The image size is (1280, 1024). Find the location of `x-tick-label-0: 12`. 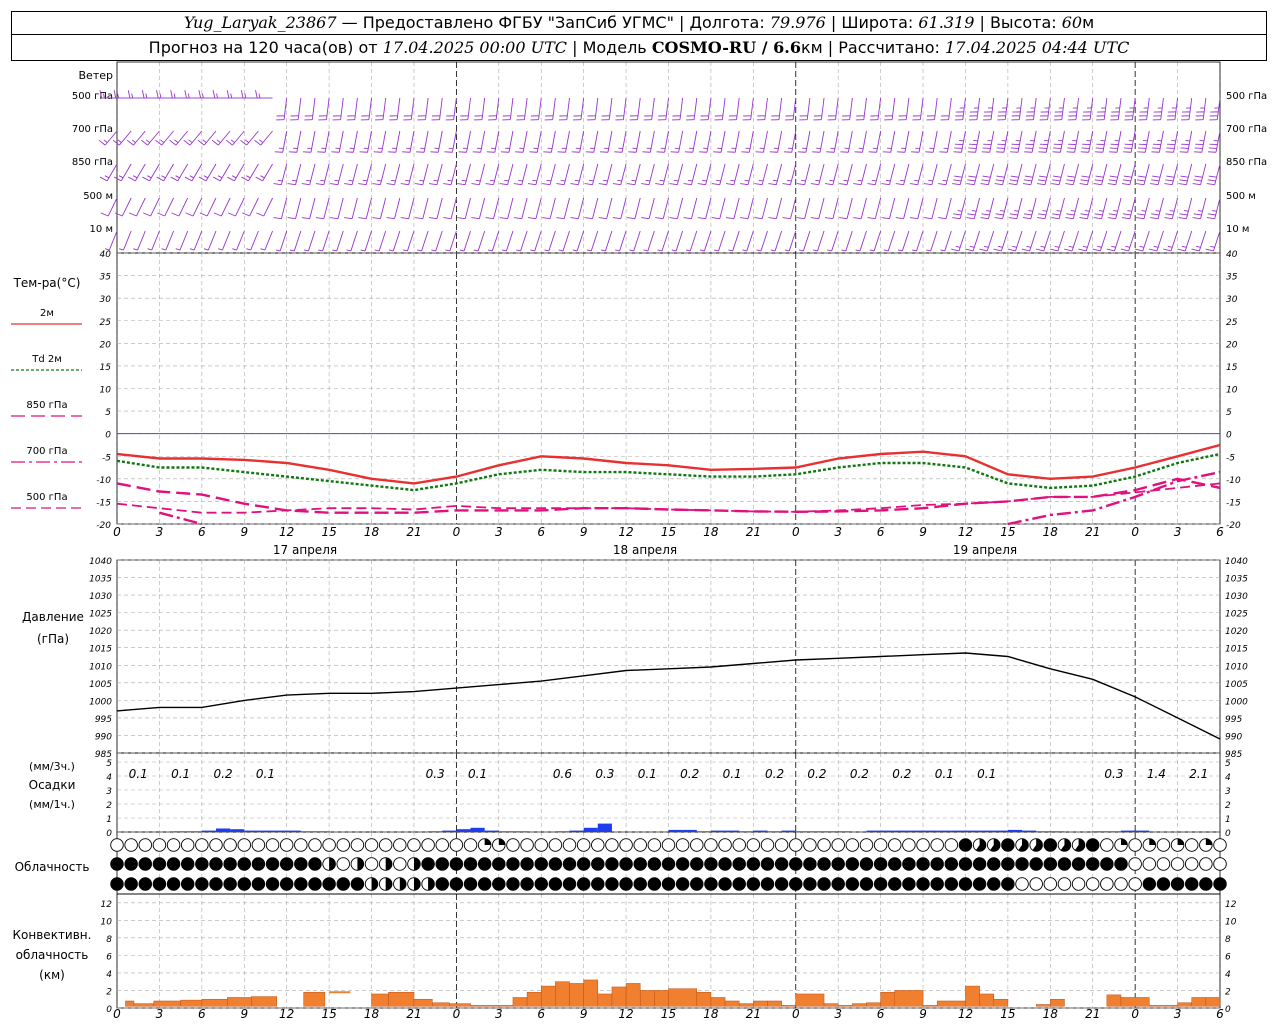

x-tick-label-0: 12 is located at coordinates (625, 532).